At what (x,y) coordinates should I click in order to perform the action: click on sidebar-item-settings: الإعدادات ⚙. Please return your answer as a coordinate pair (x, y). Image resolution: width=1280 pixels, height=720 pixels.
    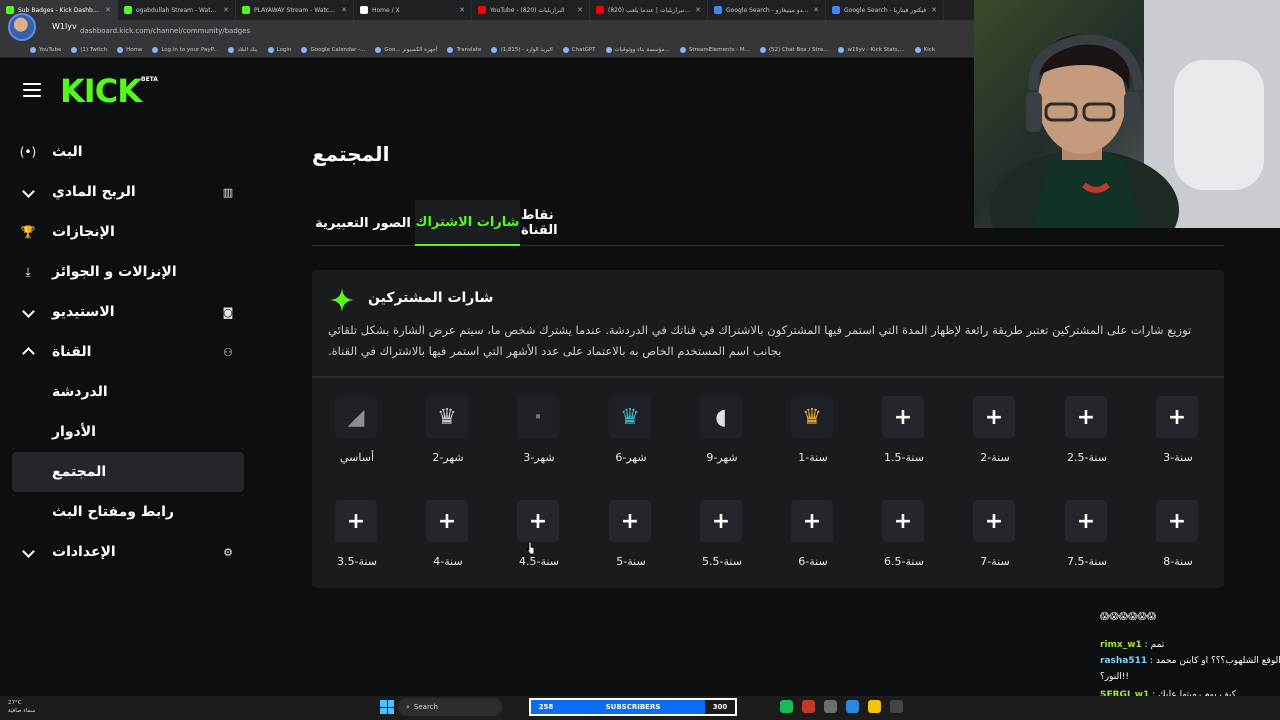
    Looking at the image, I should click on (128, 552).